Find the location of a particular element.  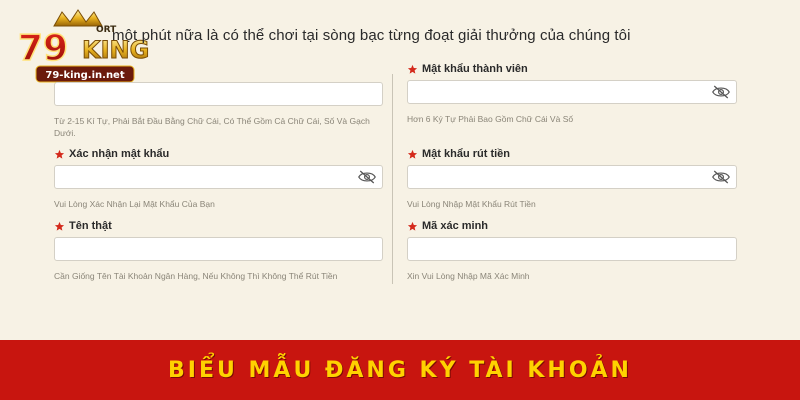

verification-code-hint: Xin Vui Lòng Nhập Mã Xác Minh is located at coordinates (468, 276).